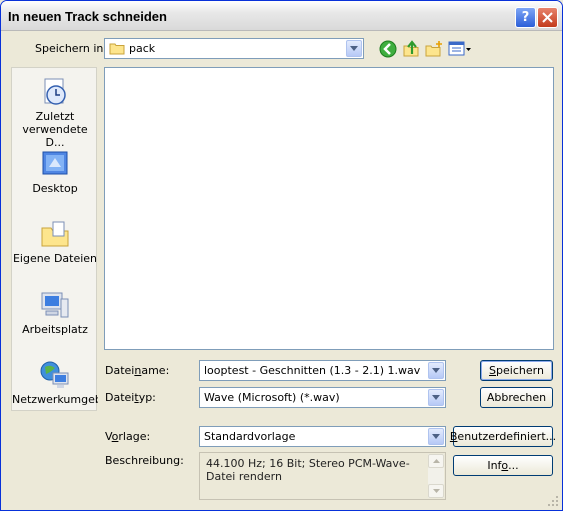 The width and height of the screenshot is (563, 511). What do you see at coordinates (436, 476) in the screenshot?
I see `description-scrollbar` at bounding box center [436, 476].